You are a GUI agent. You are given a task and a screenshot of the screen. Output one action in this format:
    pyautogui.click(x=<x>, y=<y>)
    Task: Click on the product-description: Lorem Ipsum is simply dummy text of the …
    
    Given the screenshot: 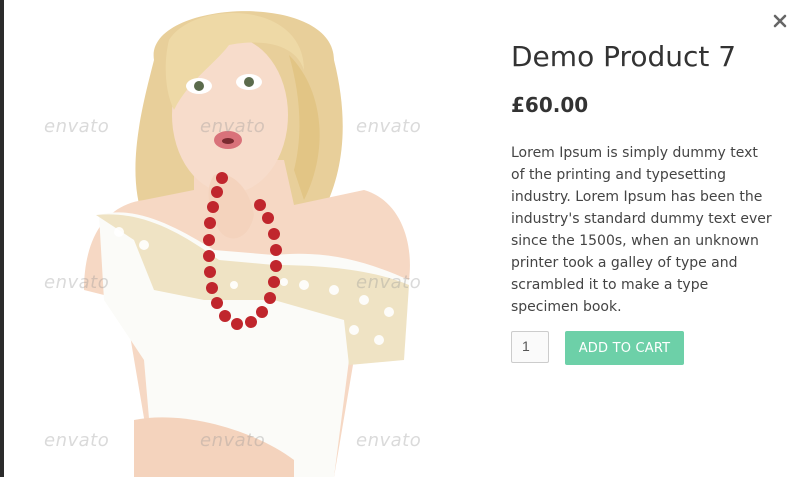 What is the action you would take?
    pyautogui.click(x=641, y=230)
    